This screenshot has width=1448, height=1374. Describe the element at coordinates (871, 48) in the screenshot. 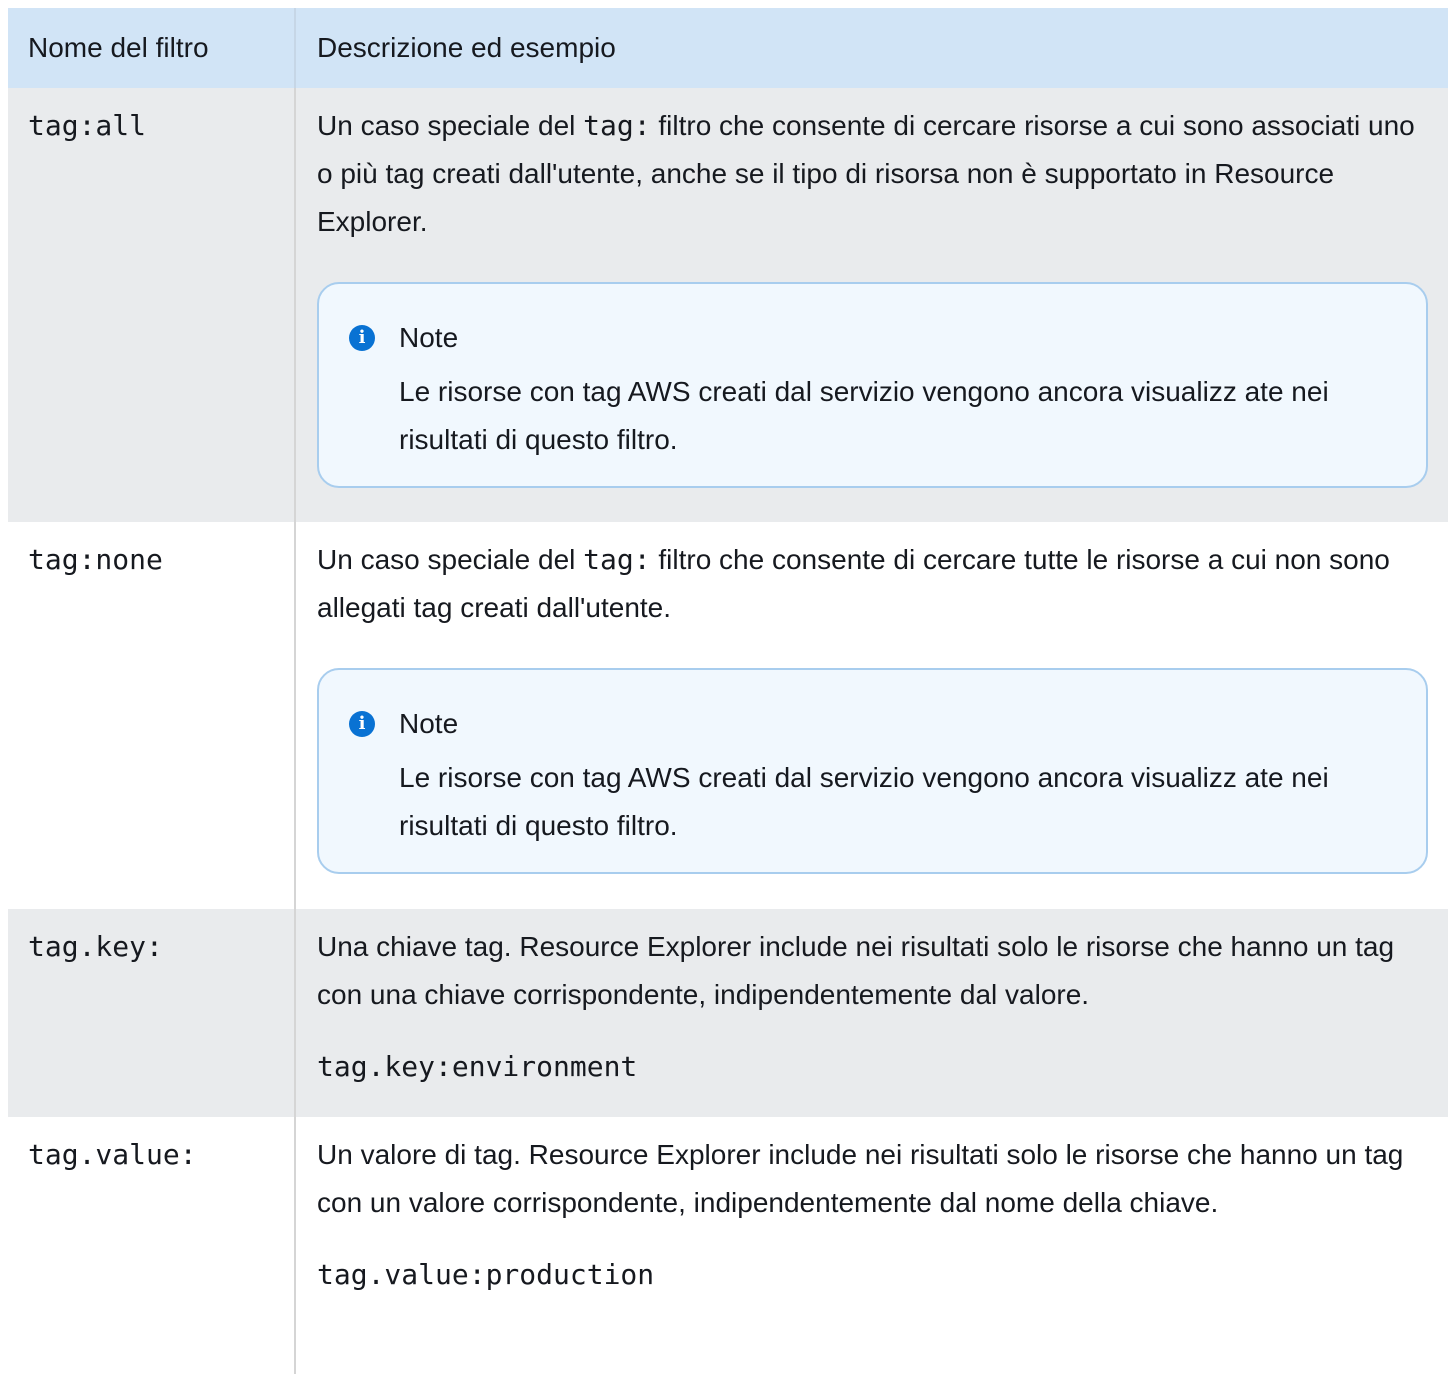

I see `column-header-description: Descrizione ed esempio` at that location.